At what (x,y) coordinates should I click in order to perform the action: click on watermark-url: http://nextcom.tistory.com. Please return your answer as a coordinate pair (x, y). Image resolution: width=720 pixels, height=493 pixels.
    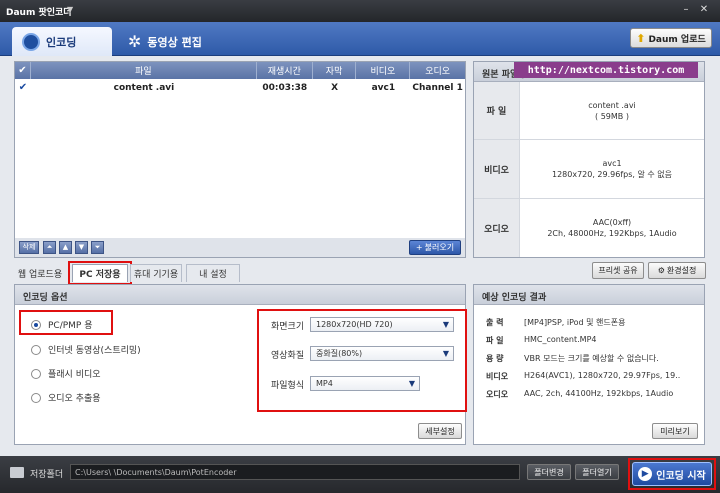
    Looking at the image, I should click on (606, 70).